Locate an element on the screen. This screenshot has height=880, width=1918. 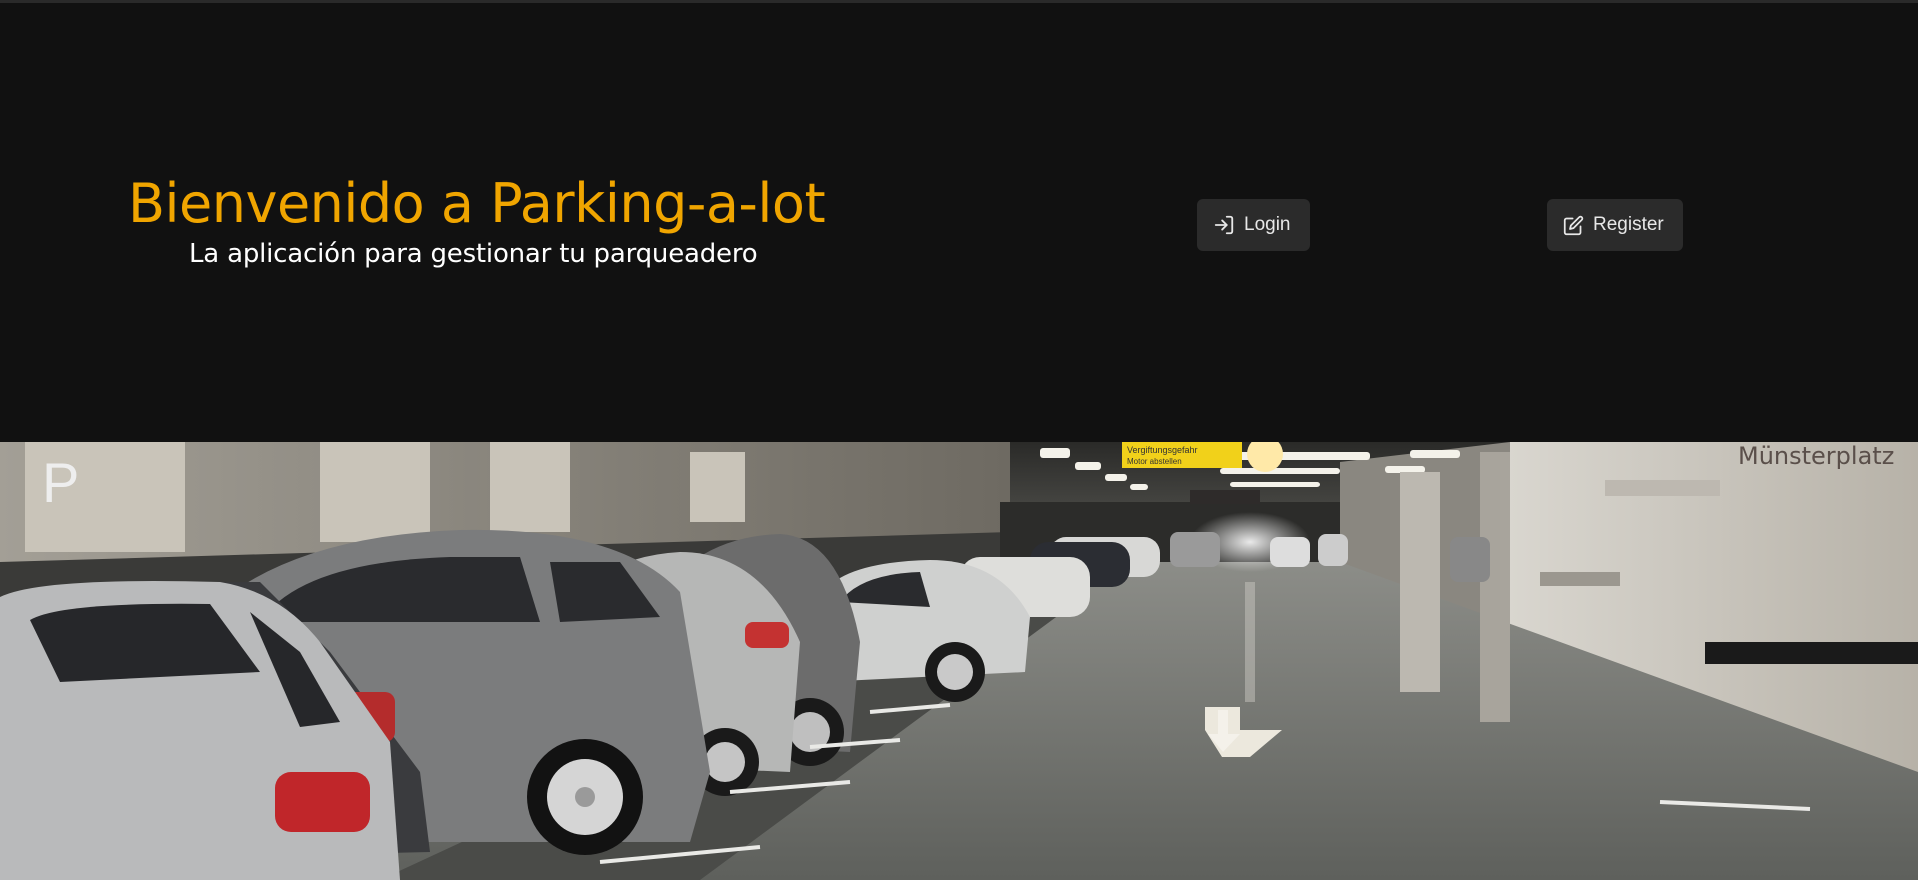
login-button: Login is located at coordinates (1253, 225).